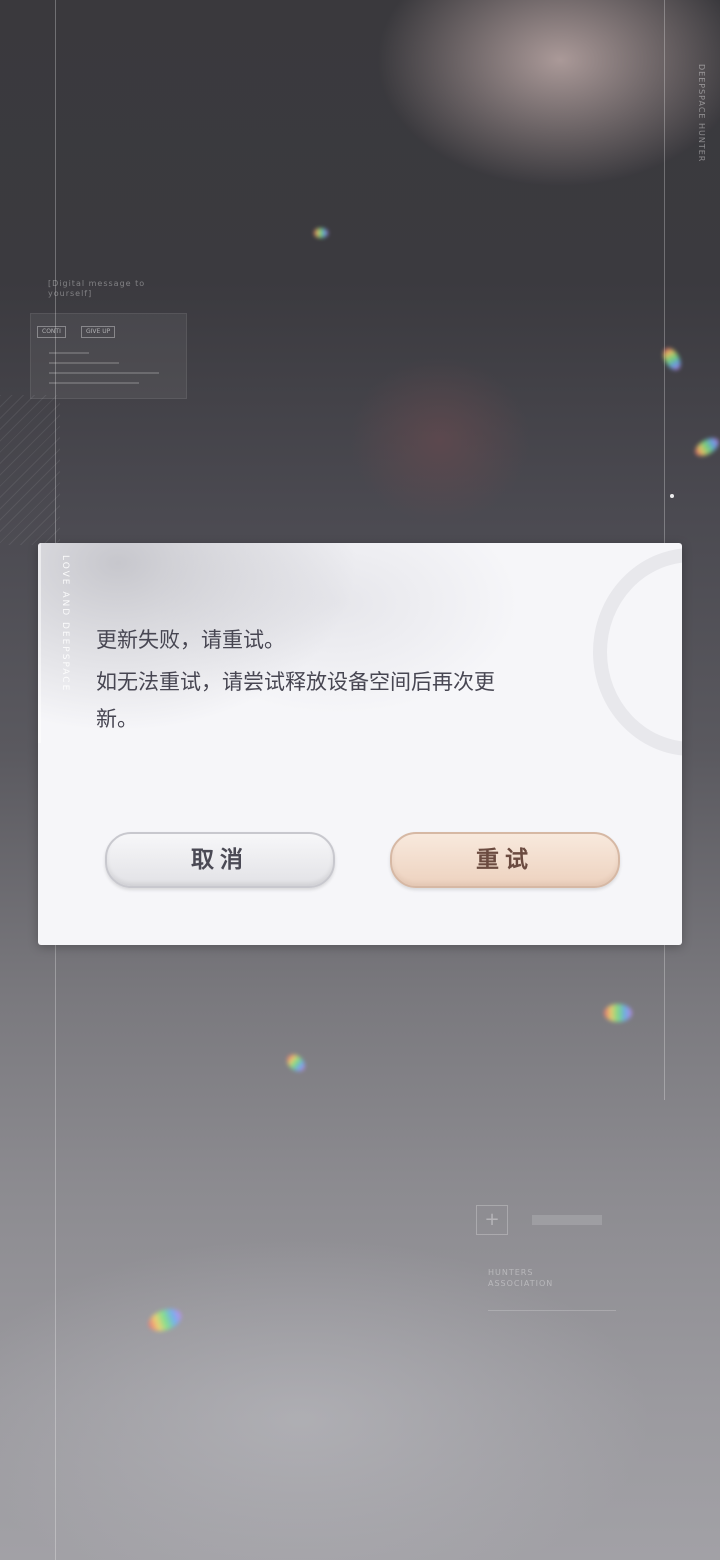  What do you see at coordinates (672, 496) in the screenshot?
I see `light-dot` at bounding box center [672, 496].